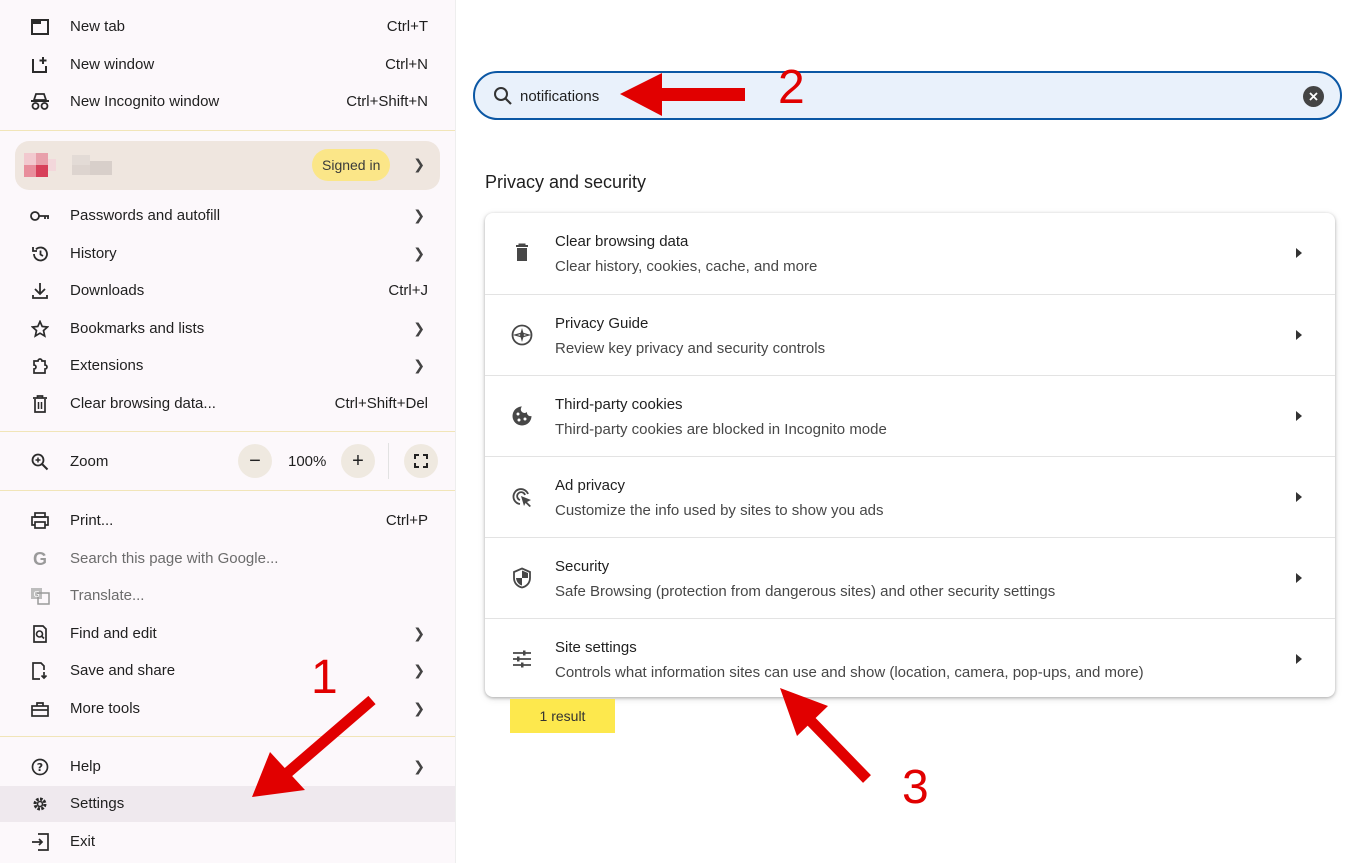 The width and height of the screenshot is (1360, 863). I want to click on save-share-icon, so click(40, 671).